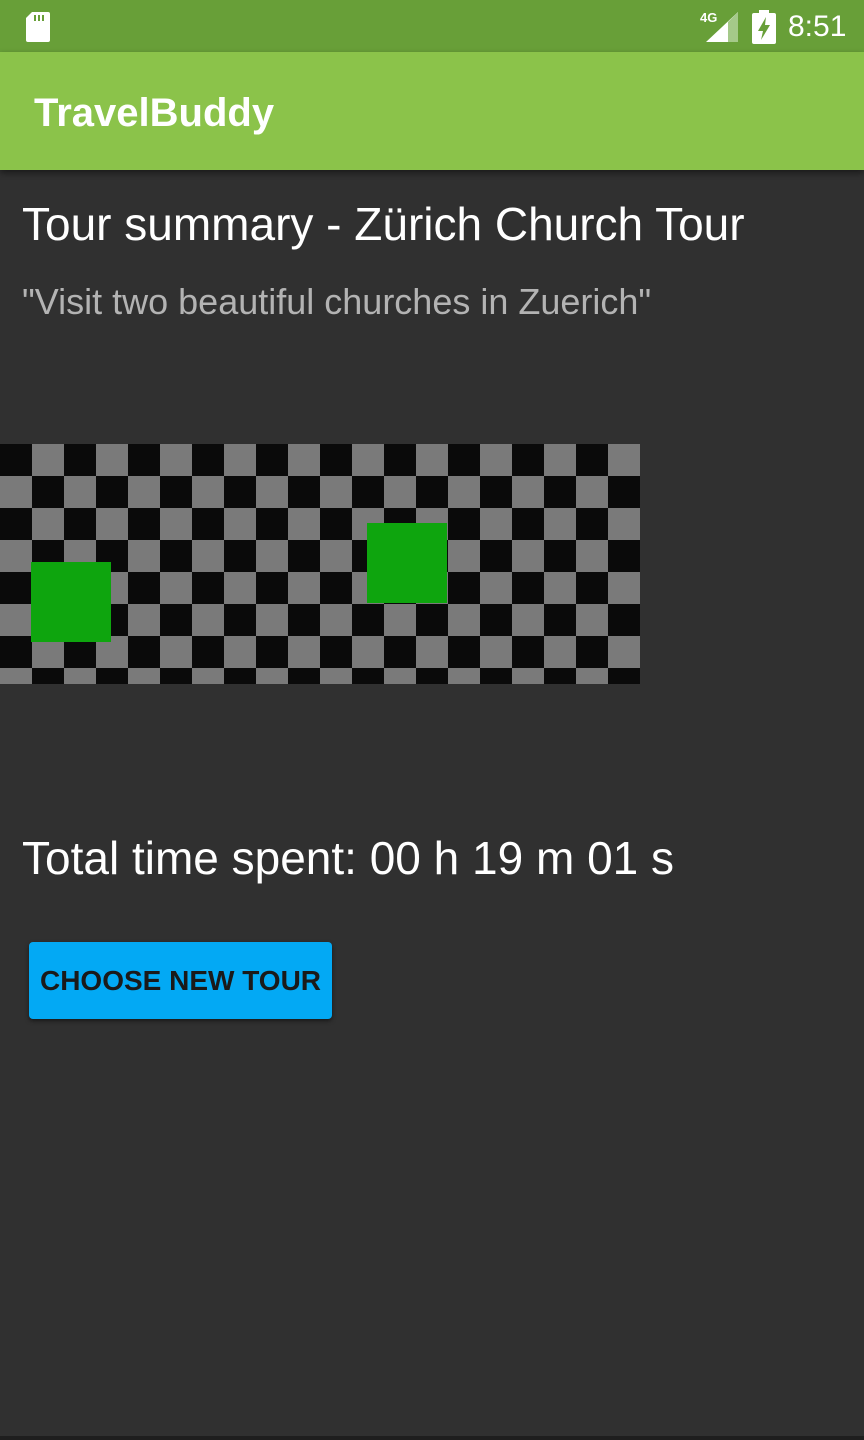 This screenshot has height=1440, width=864. Describe the element at coordinates (432, 111) in the screenshot. I see `app-bar: TravelBuddy` at that location.